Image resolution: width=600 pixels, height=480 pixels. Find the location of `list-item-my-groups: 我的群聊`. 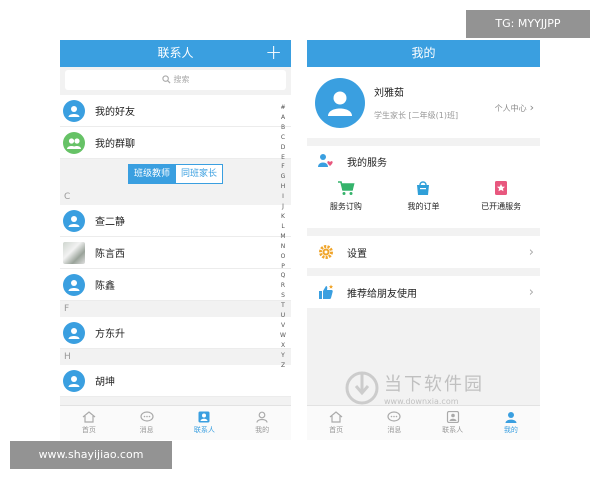

list-item-my-groups: 我的群聊 is located at coordinates (175, 143).